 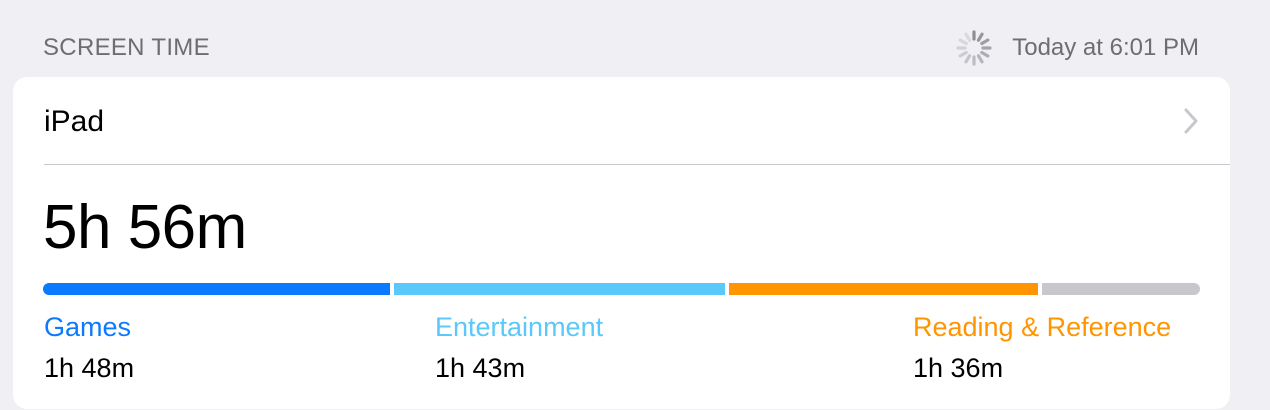 I want to click on activity-spinner-icon, so click(x=974, y=48).